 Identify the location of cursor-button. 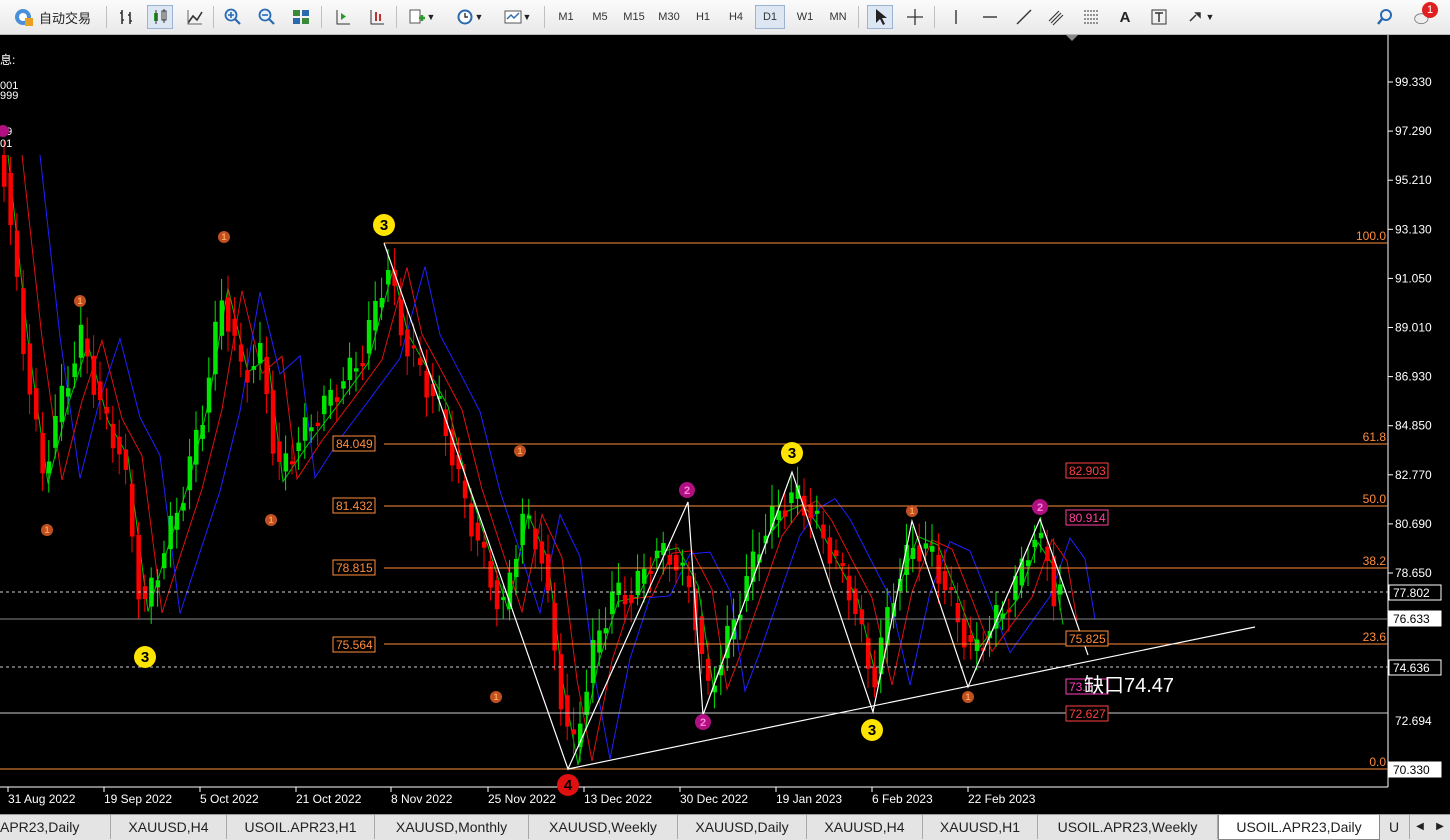
(880, 17).